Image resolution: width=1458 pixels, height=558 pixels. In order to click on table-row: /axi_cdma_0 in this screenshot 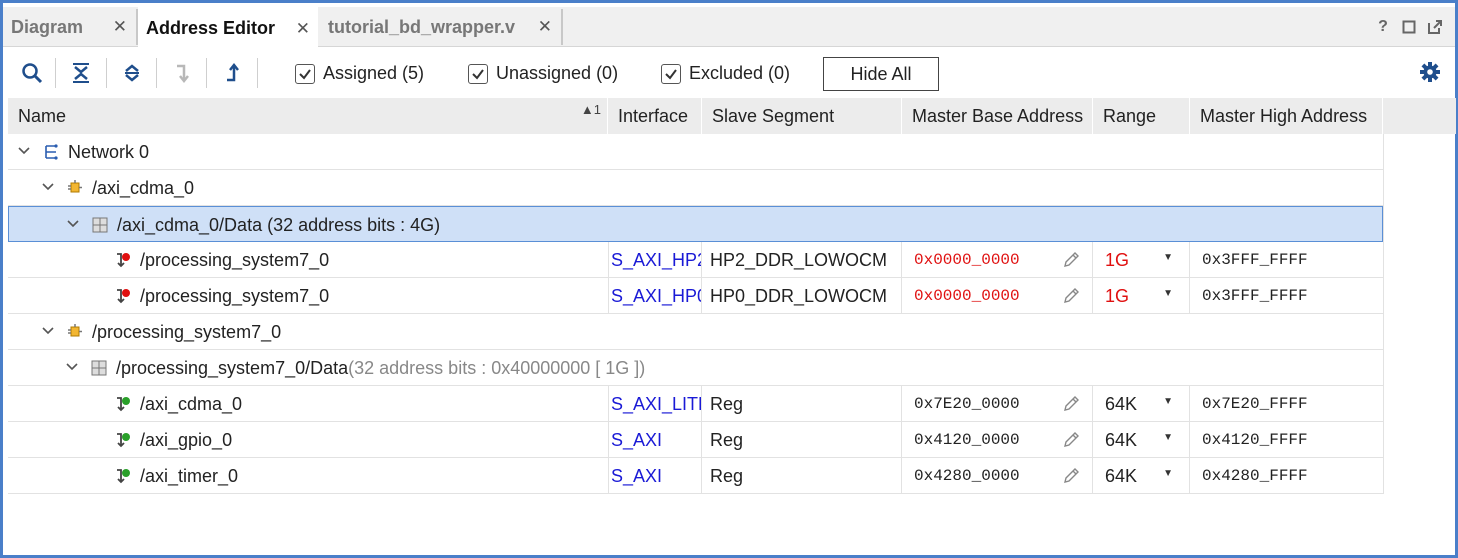, I will do `click(695, 188)`.